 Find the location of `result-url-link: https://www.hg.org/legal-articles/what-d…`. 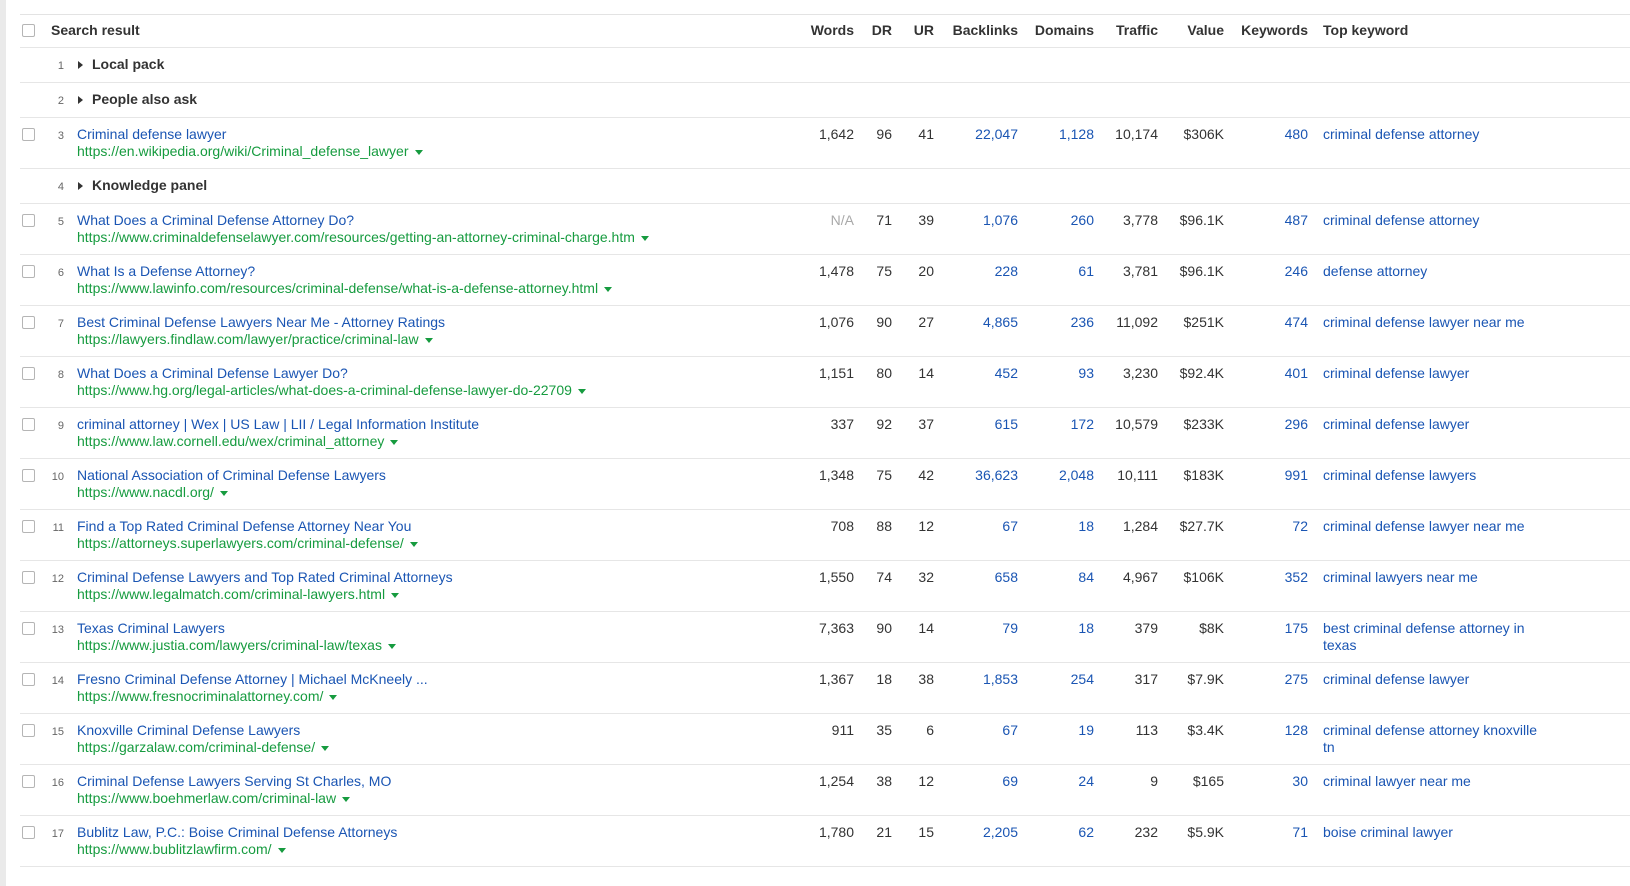

result-url-link: https://www.hg.org/legal-articles/what-d… is located at coordinates (331, 390).